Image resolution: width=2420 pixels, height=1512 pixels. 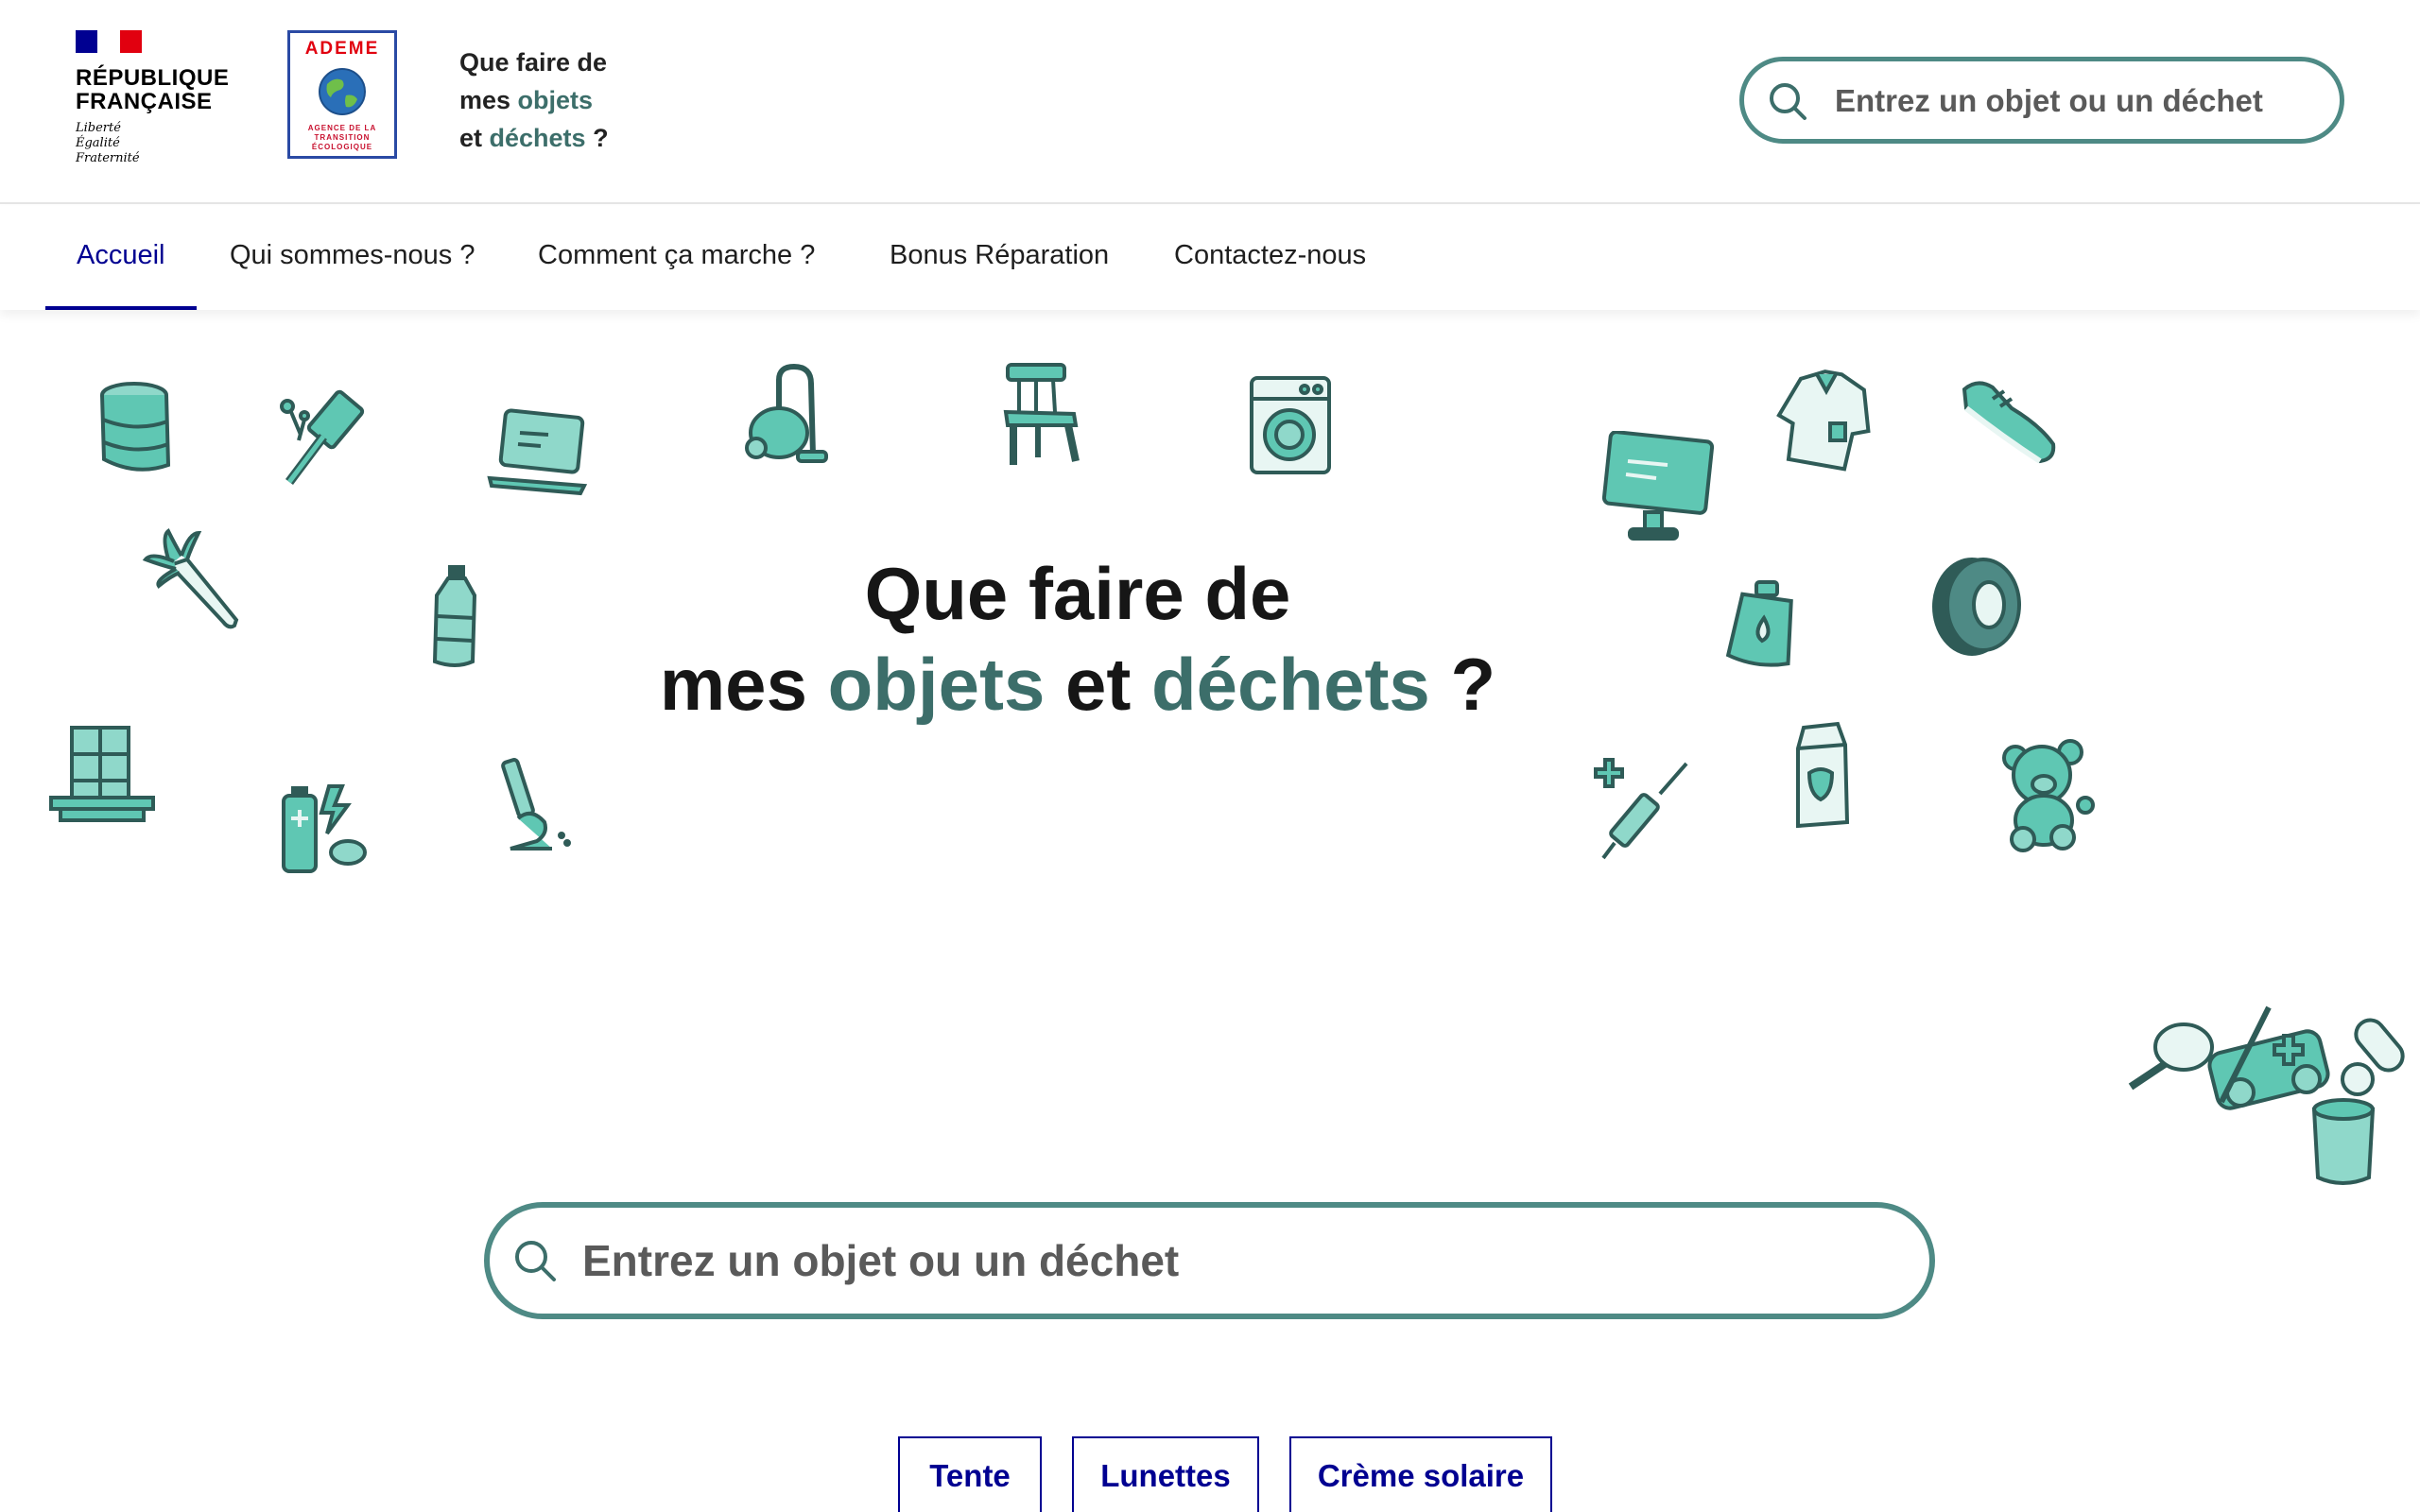 What do you see at coordinates (102, 774) in the screenshot?
I see `window-icon` at bounding box center [102, 774].